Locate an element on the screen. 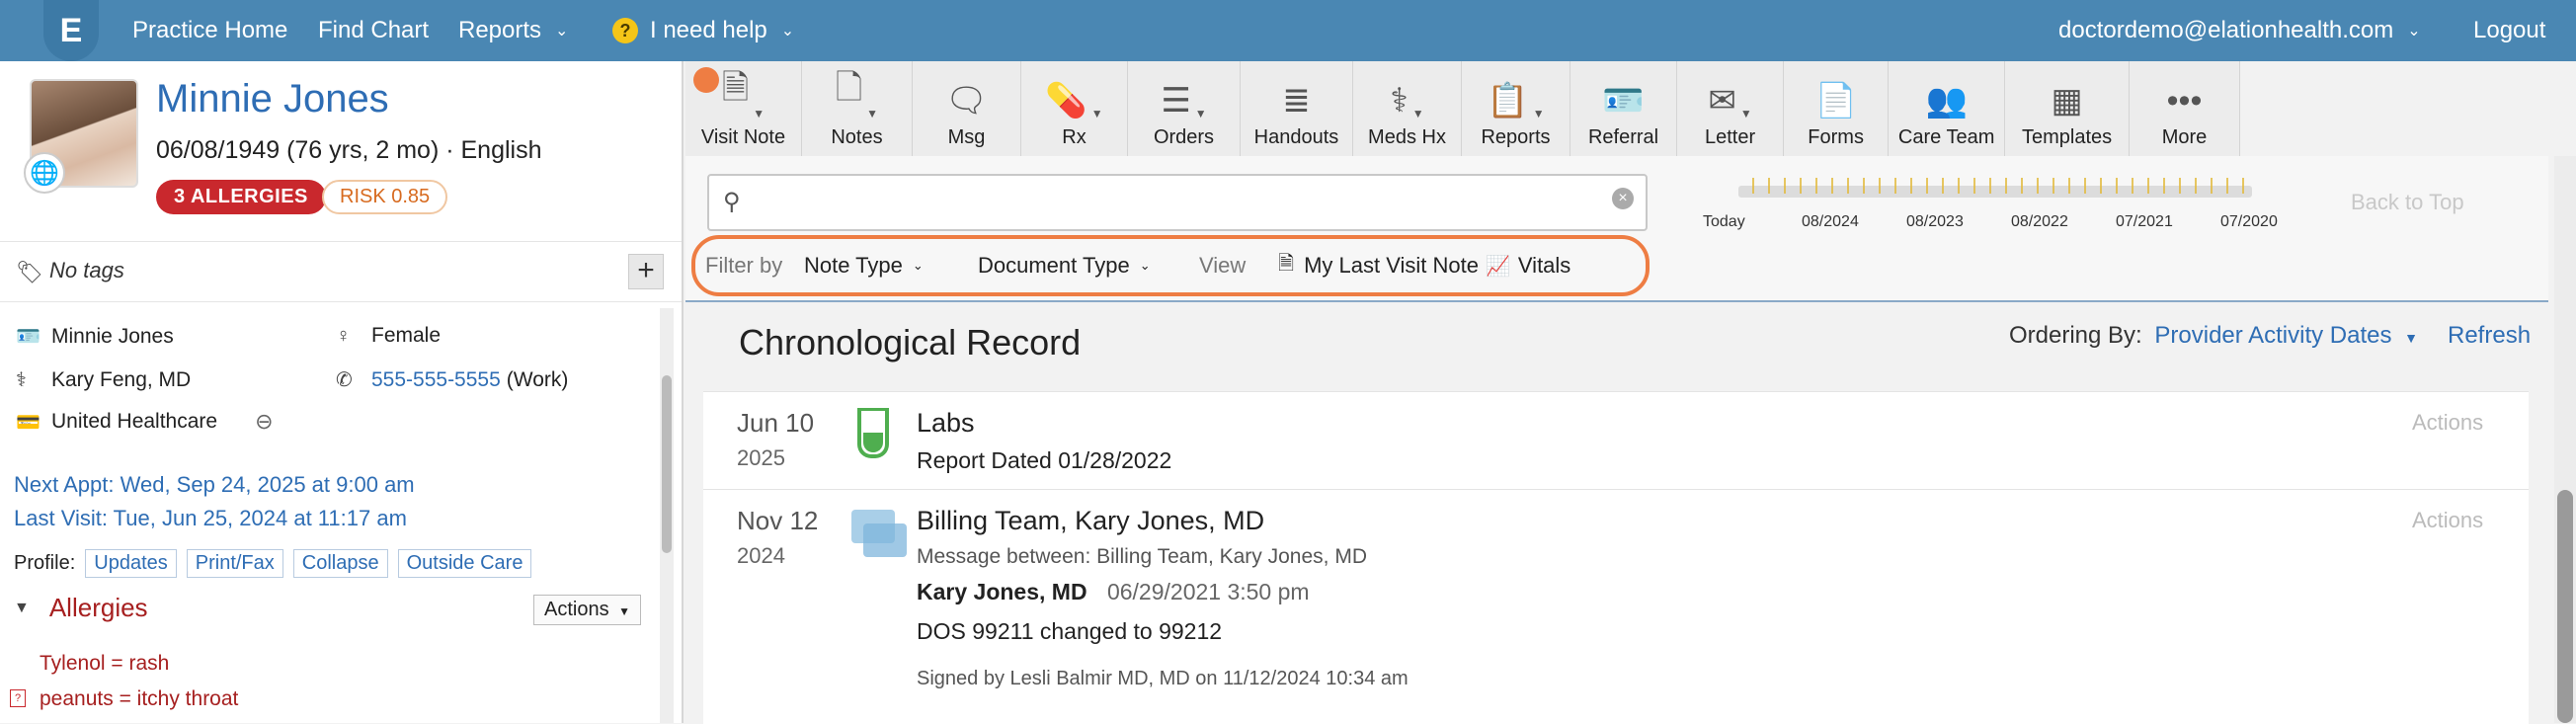 The width and height of the screenshot is (2576, 724). remove-circle-icon: ⊖ is located at coordinates (264, 422).